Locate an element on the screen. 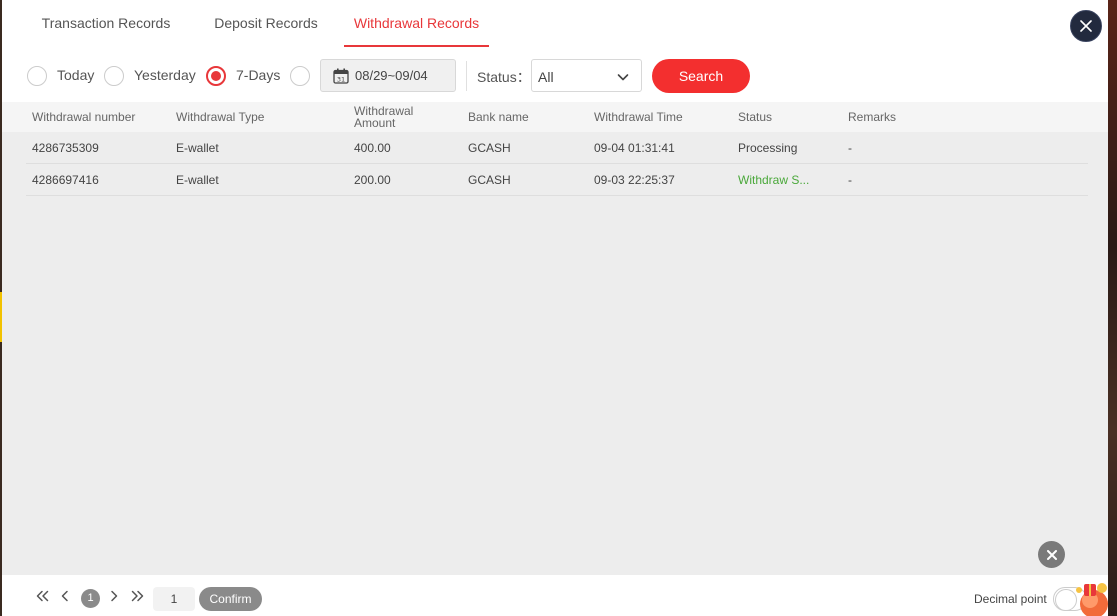  calendar-day: 31 is located at coordinates (341, 79).